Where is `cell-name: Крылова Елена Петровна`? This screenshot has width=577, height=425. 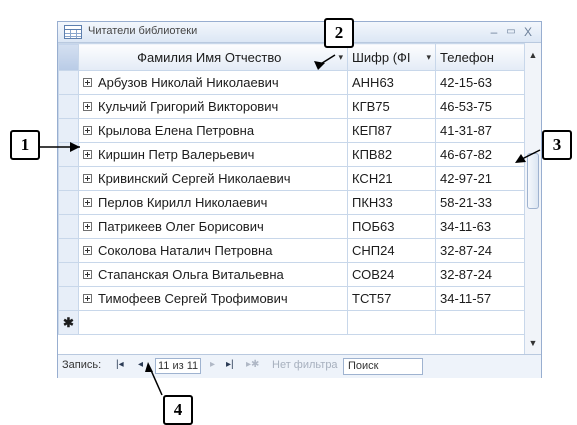 cell-name: Крылова Елена Петровна is located at coordinates (176, 130).